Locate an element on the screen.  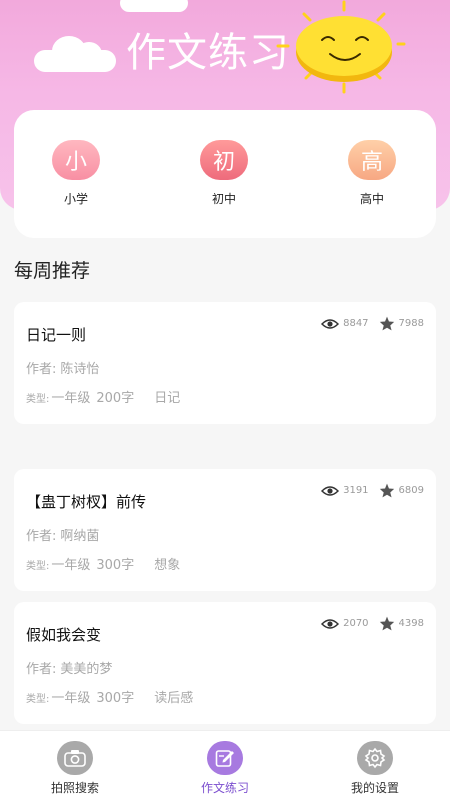
page-title: 作文练习 is located at coordinates (208, 53).